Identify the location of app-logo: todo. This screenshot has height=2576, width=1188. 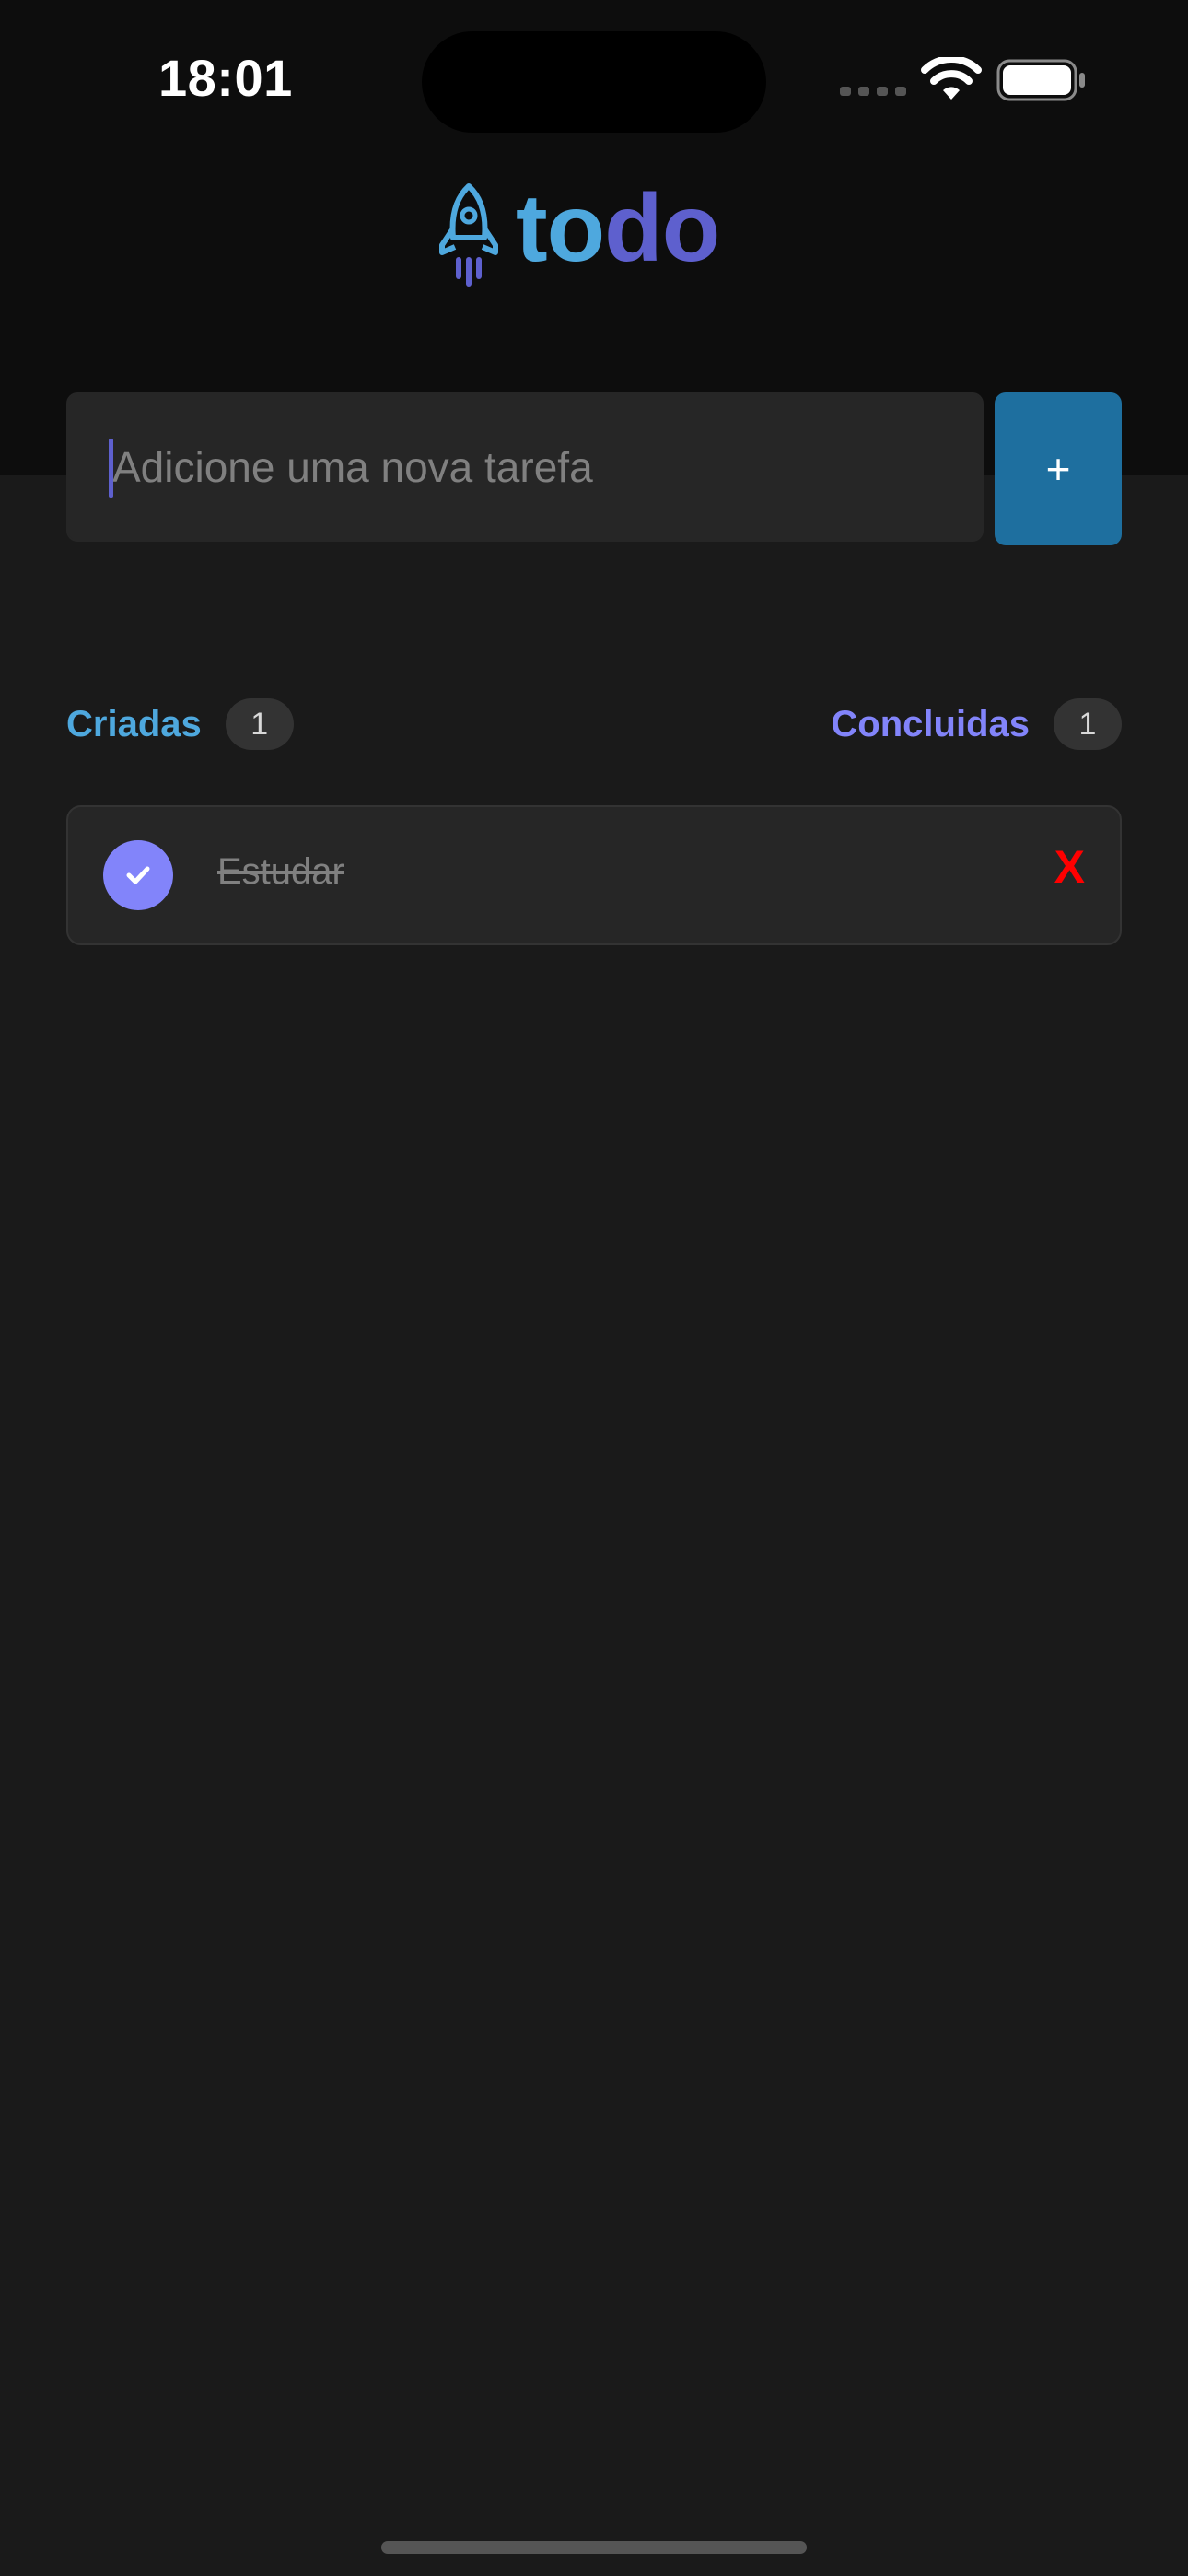
(578, 234).